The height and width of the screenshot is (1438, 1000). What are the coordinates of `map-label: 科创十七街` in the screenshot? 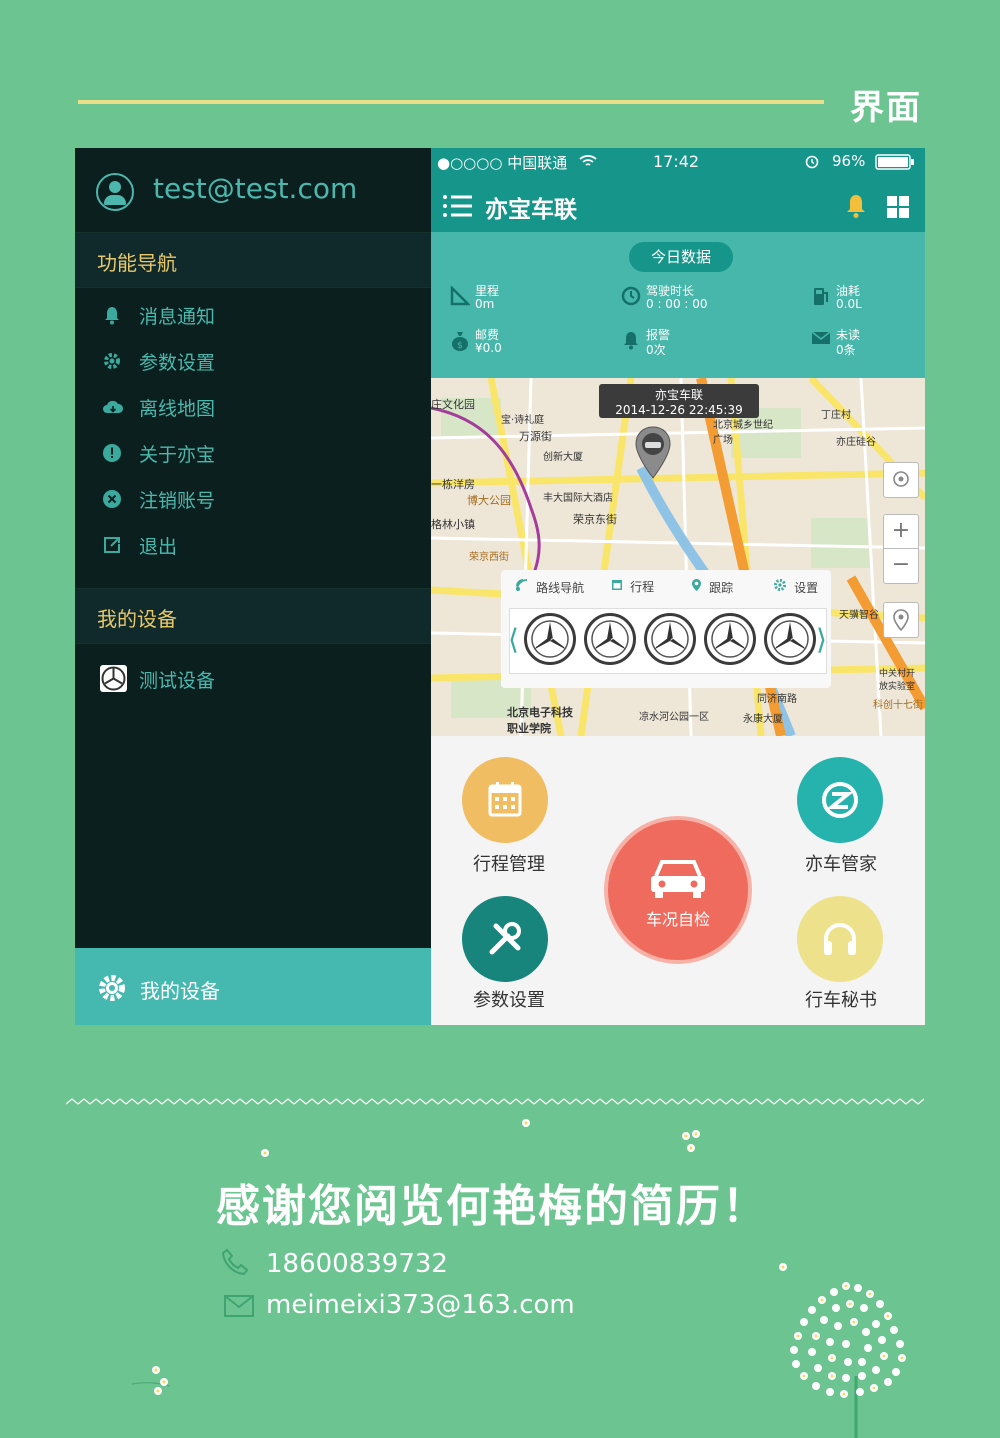 It's located at (898, 705).